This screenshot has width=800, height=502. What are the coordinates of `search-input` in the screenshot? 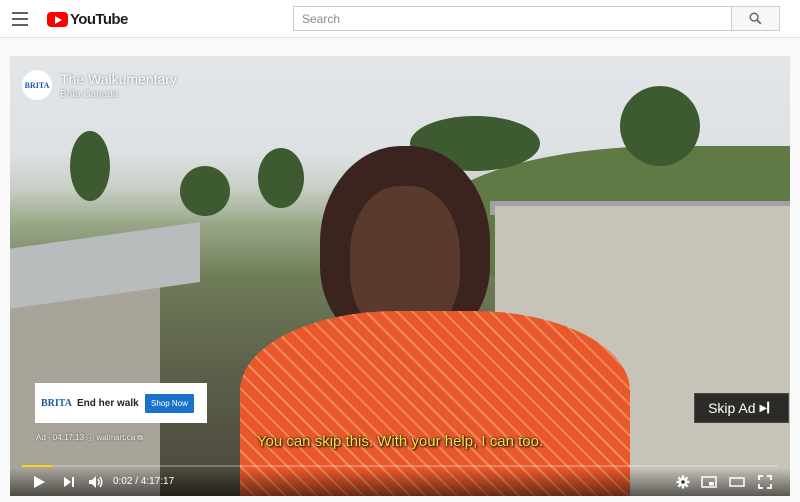 It's located at (512, 18).